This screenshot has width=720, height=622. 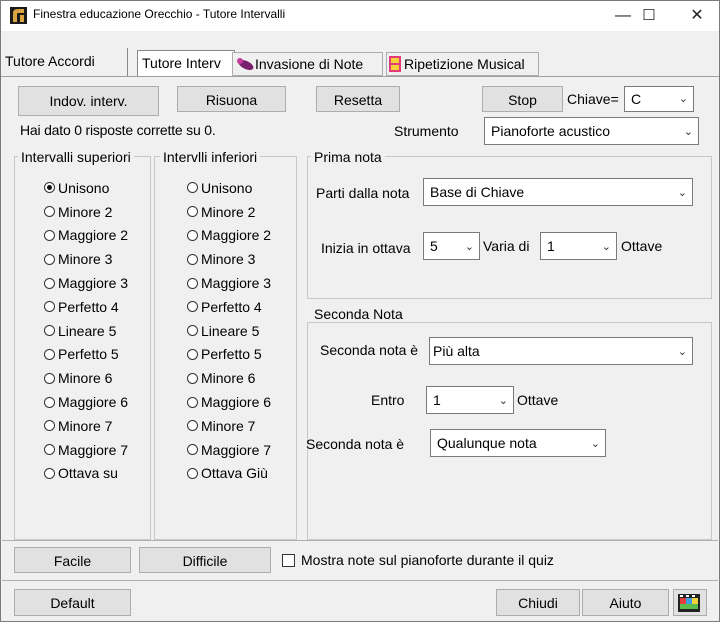 I want to click on lower-interval-option: Perfetto 4, so click(x=242, y=307).